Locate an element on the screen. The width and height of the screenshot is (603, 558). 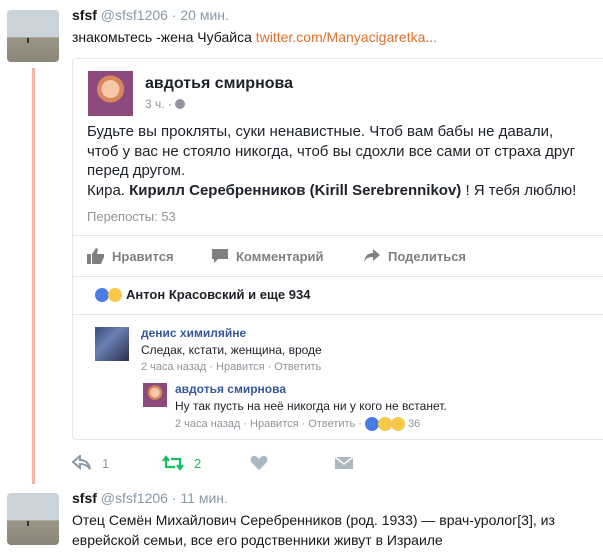
post-body-tail: ! Я тебя люблю! is located at coordinates (519, 190).